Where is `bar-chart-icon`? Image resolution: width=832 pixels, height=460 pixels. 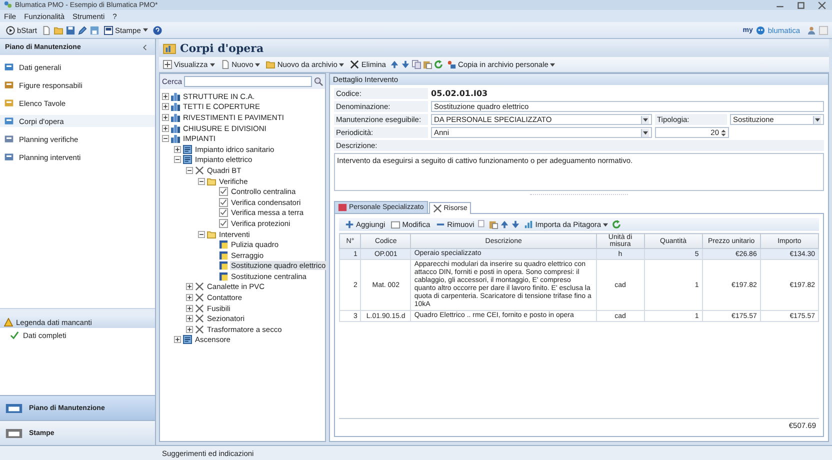
bar-chart-icon is located at coordinates (529, 224).